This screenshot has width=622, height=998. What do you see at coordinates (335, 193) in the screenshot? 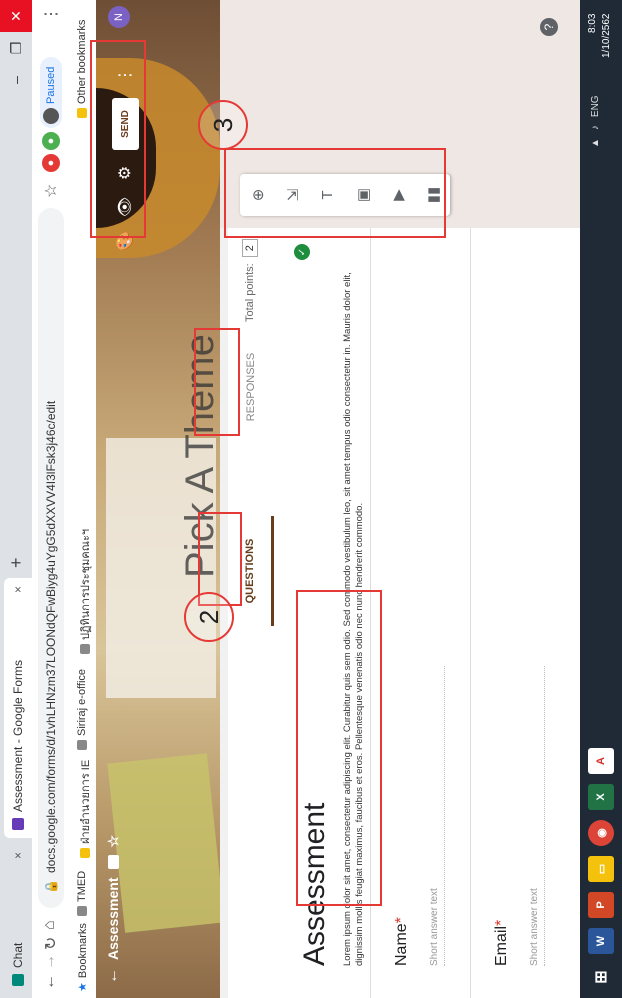
I see `annotation-box-fab` at bounding box center [335, 193].